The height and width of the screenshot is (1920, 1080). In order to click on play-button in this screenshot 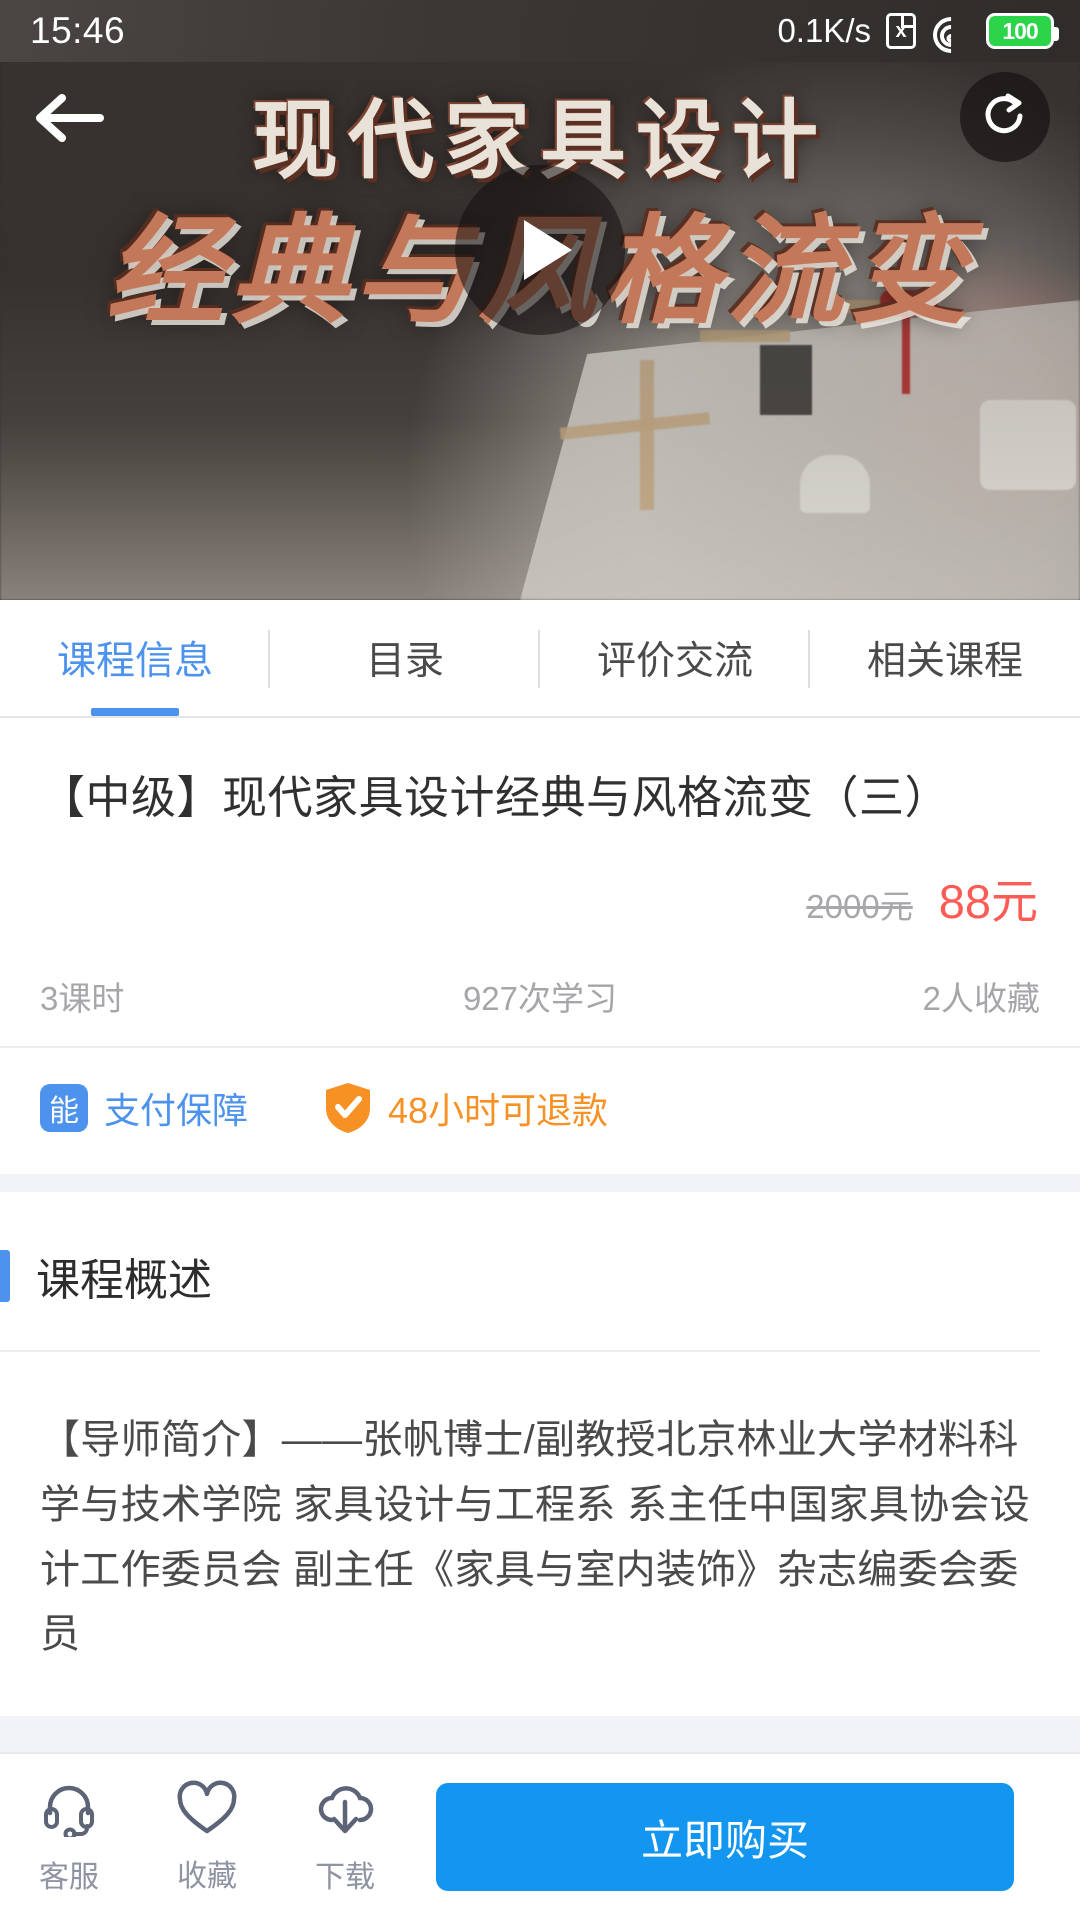, I will do `click(540, 250)`.